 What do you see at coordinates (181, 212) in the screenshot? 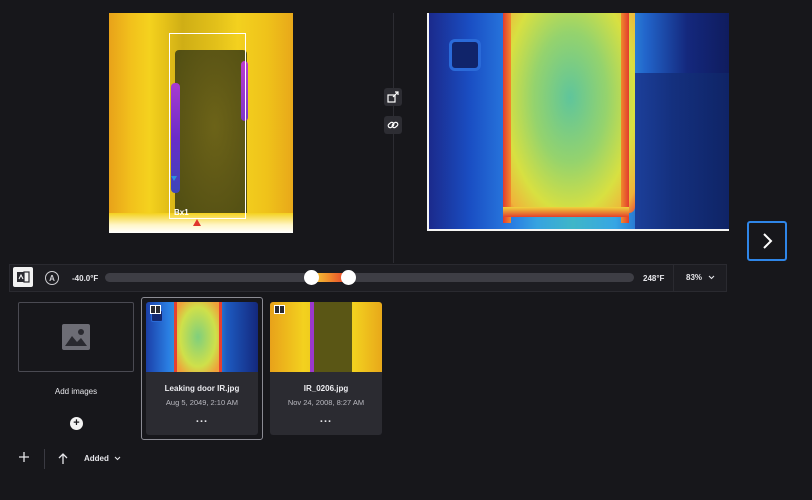
I see `roi-label: Bx1` at bounding box center [181, 212].